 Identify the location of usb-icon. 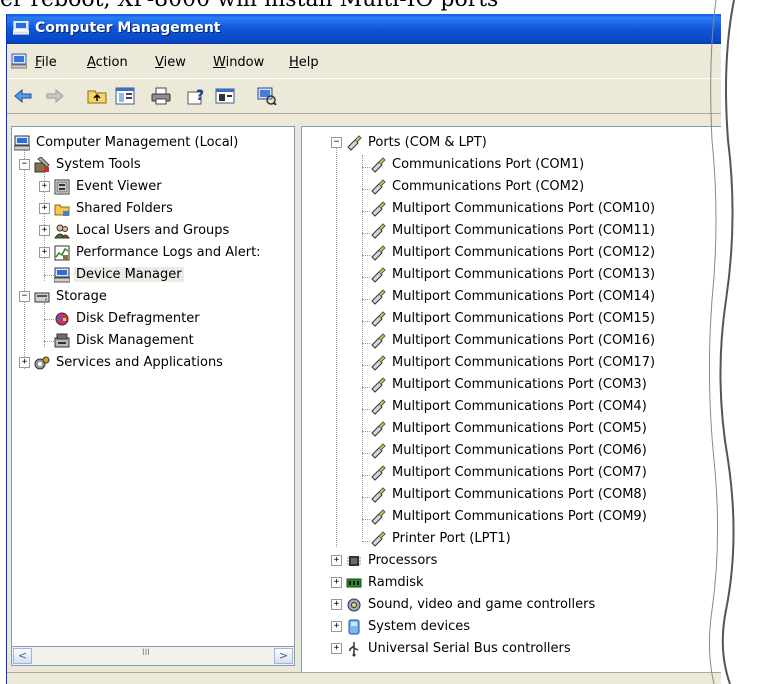
(354, 649).